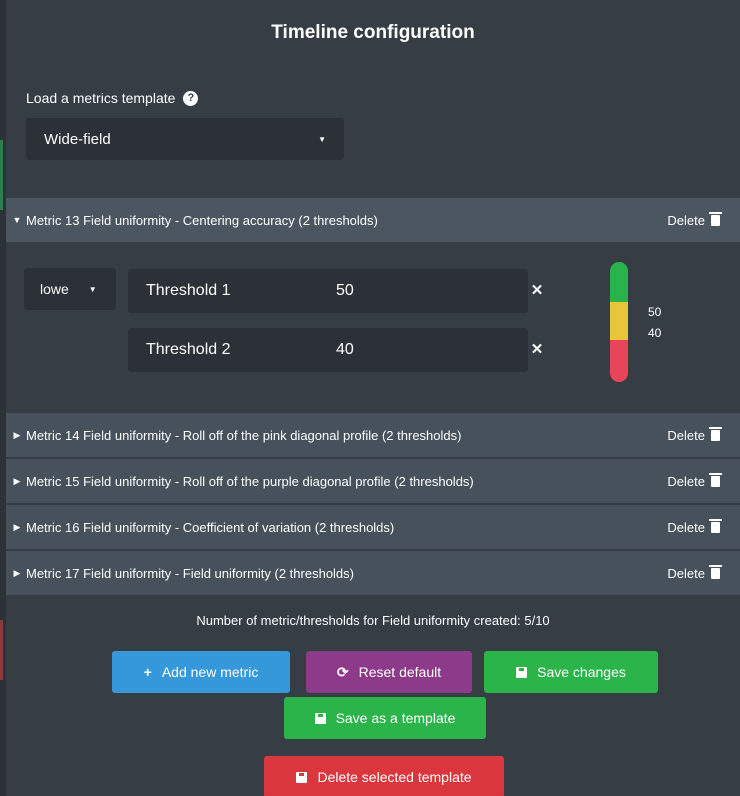 Image resolution: width=740 pixels, height=796 pixels. Describe the element at coordinates (77, 139) in the screenshot. I see `template-select-value: Wide-field` at that location.